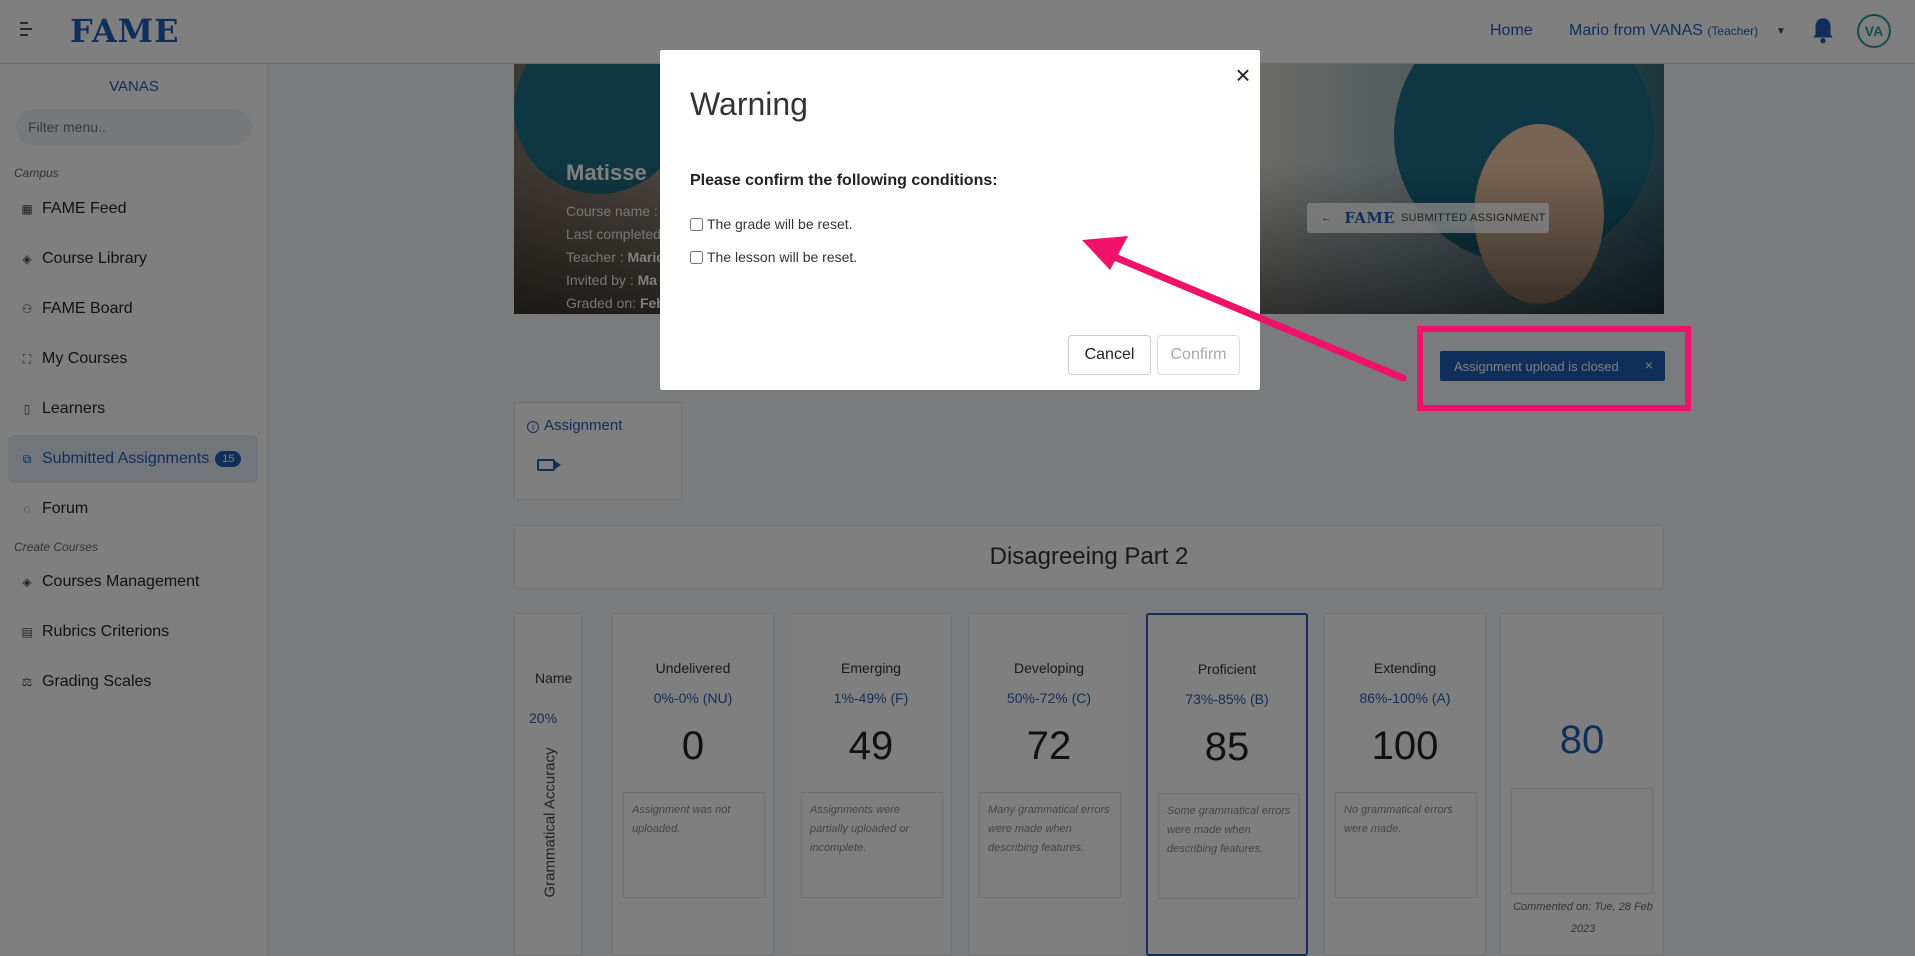 This screenshot has width=1915, height=956. Describe the element at coordinates (780, 224) in the screenshot. I see `condition-label: The grade will be reset.` at that location.